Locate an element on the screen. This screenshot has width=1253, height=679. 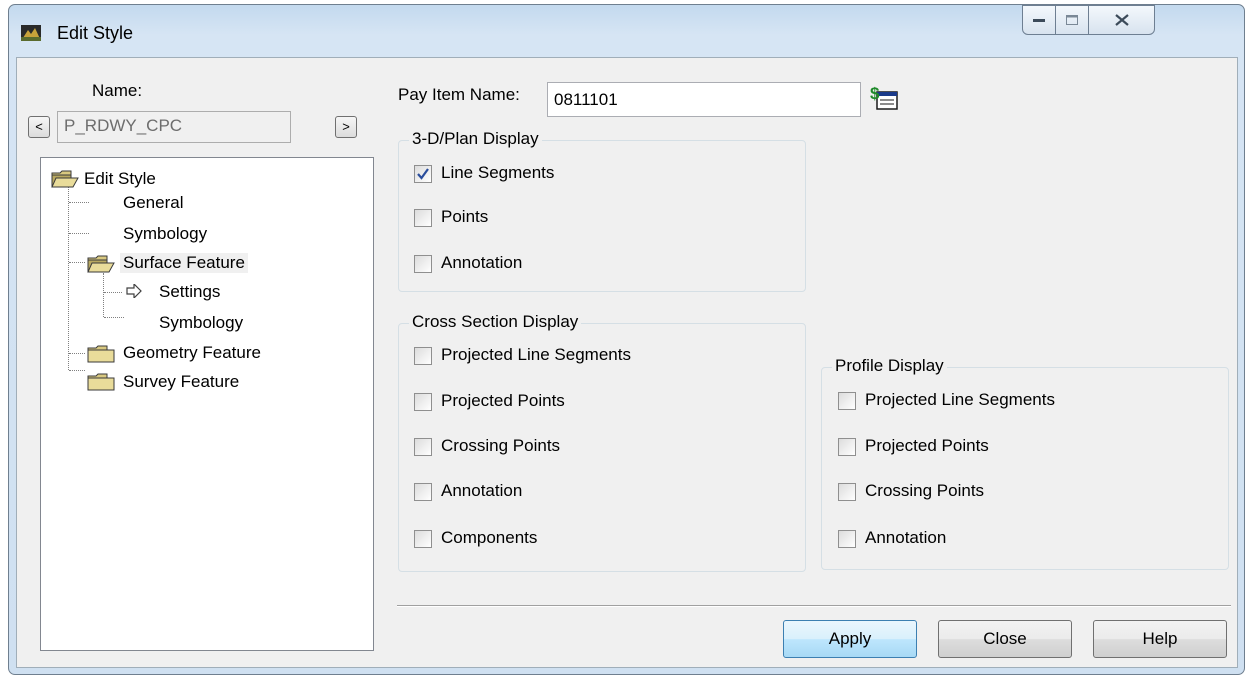
close-icon is located at coordinates (1121, 20).